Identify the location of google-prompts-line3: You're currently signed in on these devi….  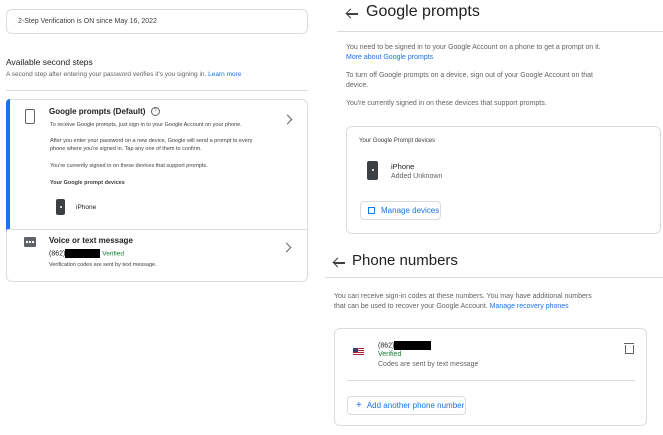
(129, 166).